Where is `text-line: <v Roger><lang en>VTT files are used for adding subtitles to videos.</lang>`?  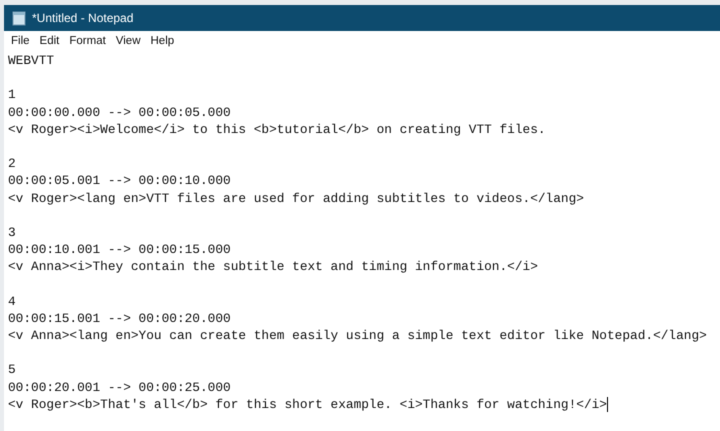 text-line: <v Roger><lang en>VTT files are used for adding subtitles to videos.</lang> is located at coordinates (296, 198).